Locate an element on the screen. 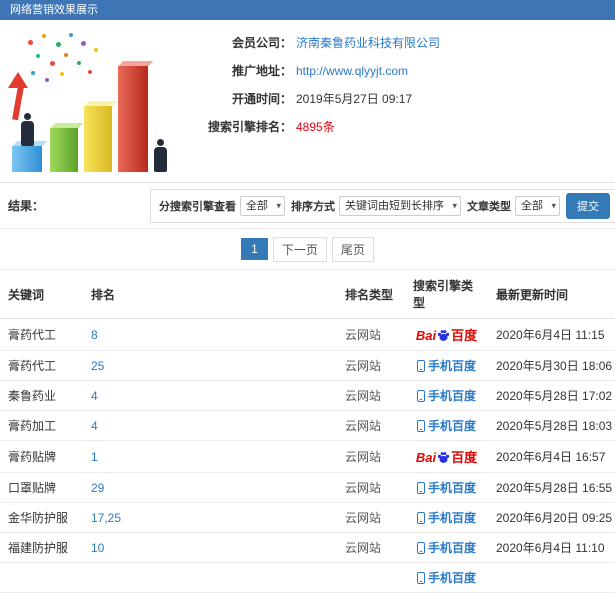 The image size is (615, 593). table-row: 金华防护服 17,25 云网站 手机百度 2020年6月20日 09:25 is located at coordinates (307, 517).